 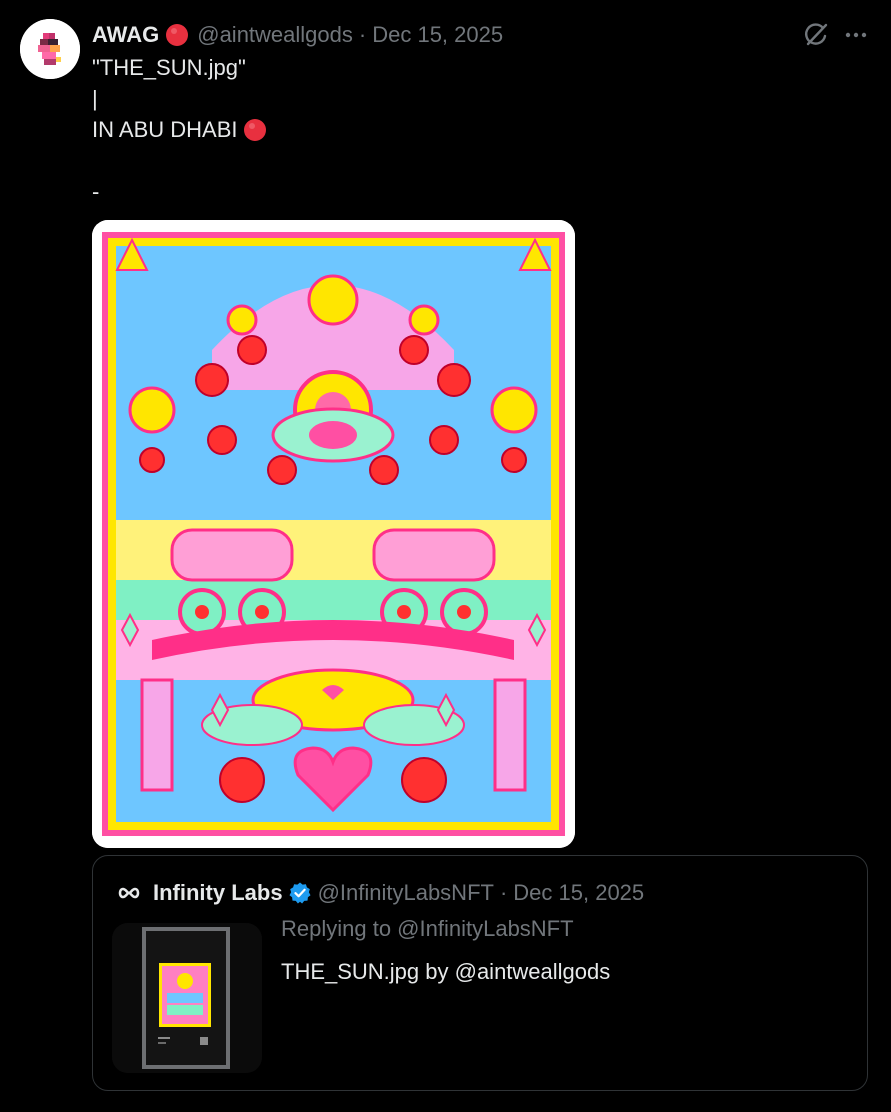 I want to click on author-display-name: AWAG, so click(x=125, y=35).